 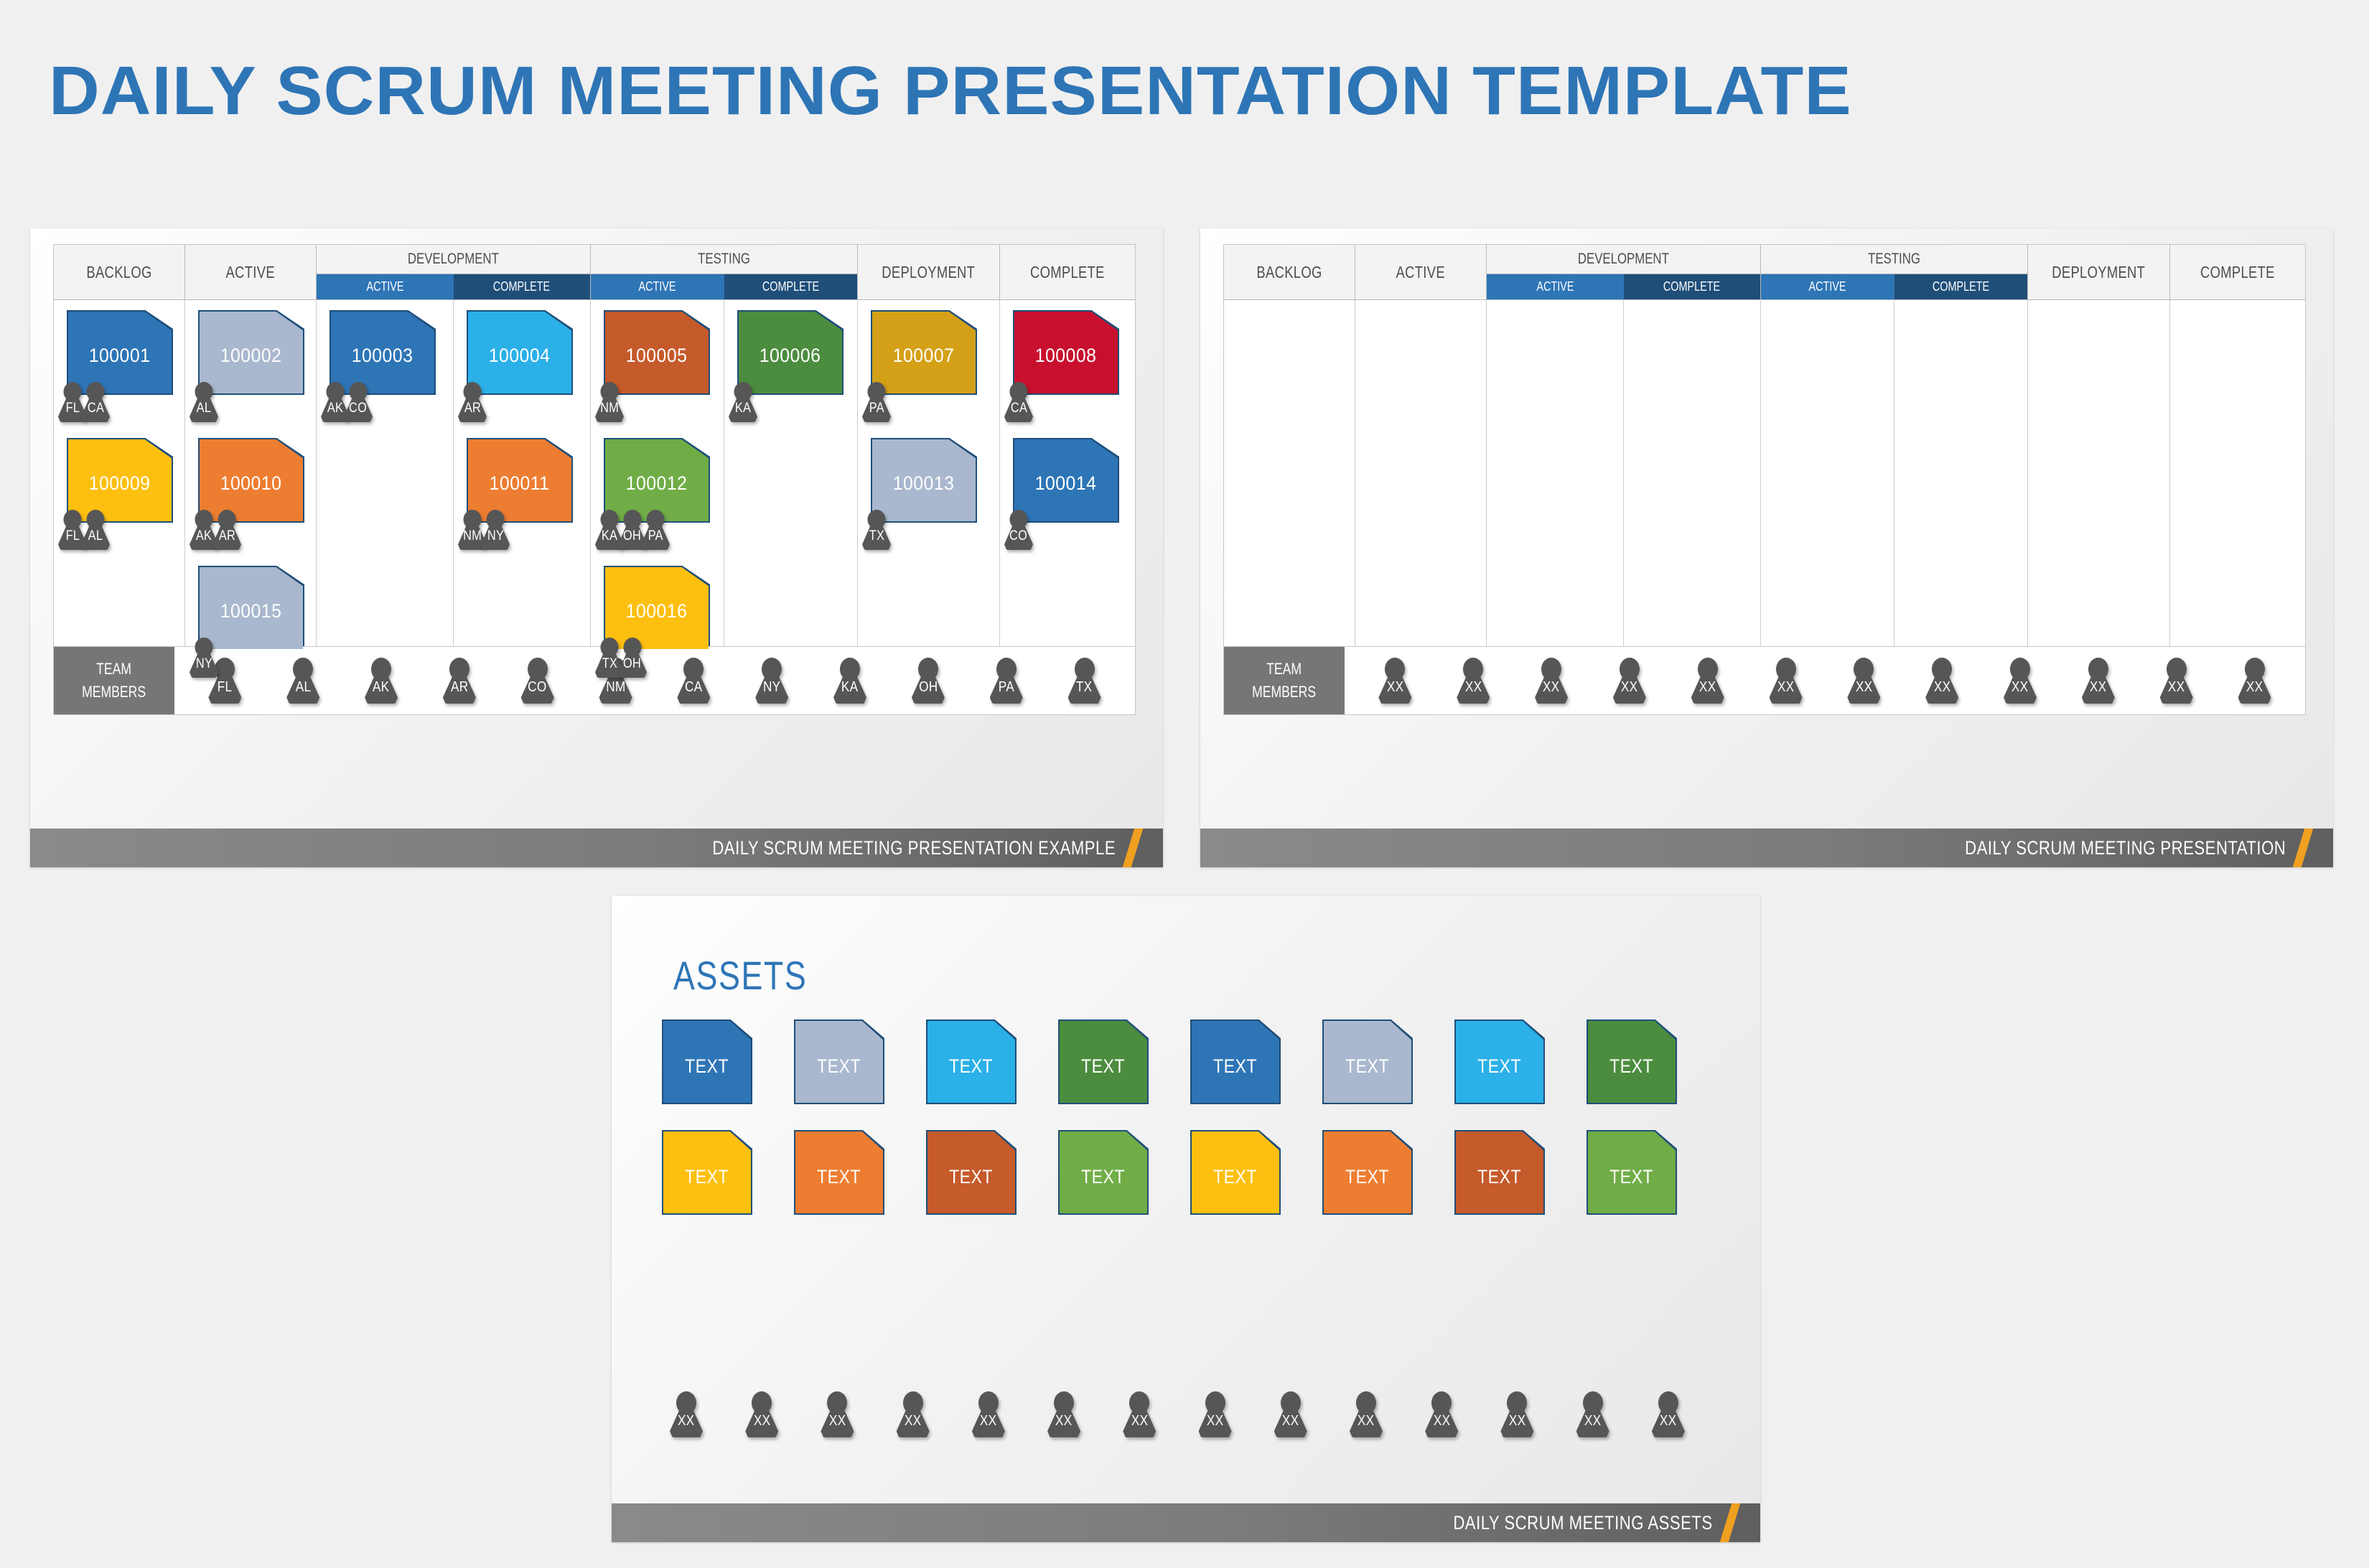 I want to click on team-members-label: TEAM MEMBERS, so click(x=114, y=680).